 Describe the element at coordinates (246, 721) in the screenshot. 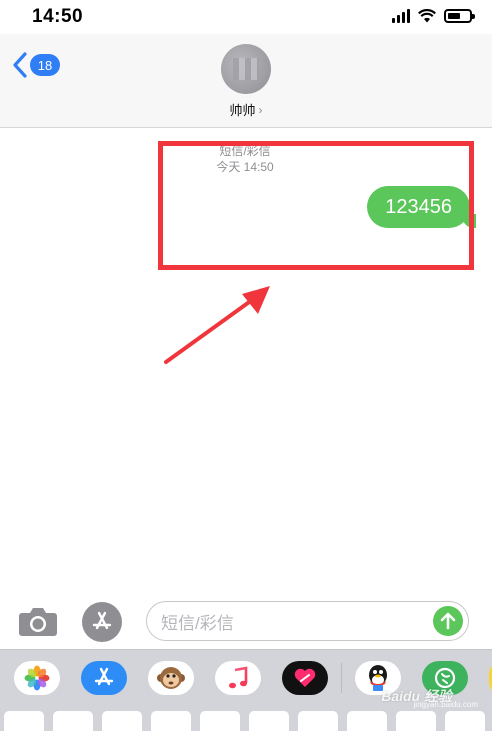

I see `keyboard-top-row` at that location.